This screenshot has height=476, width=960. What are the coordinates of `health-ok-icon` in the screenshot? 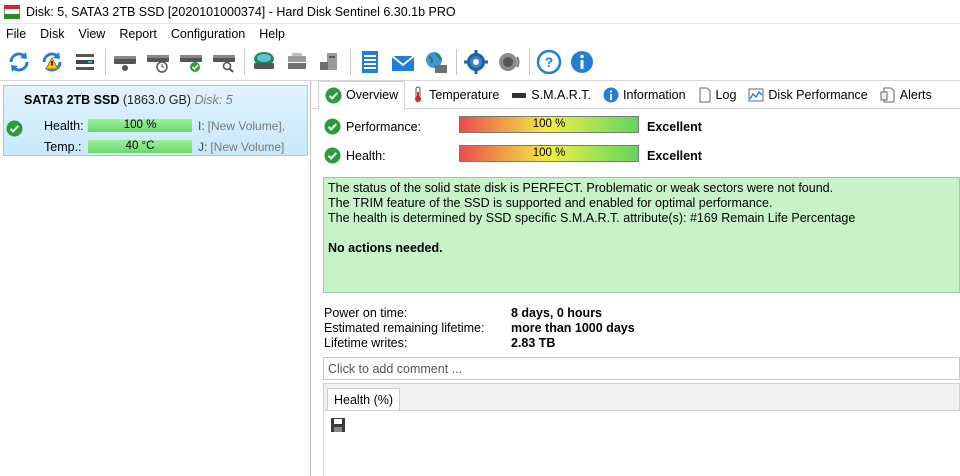 It's located at (332, 157).